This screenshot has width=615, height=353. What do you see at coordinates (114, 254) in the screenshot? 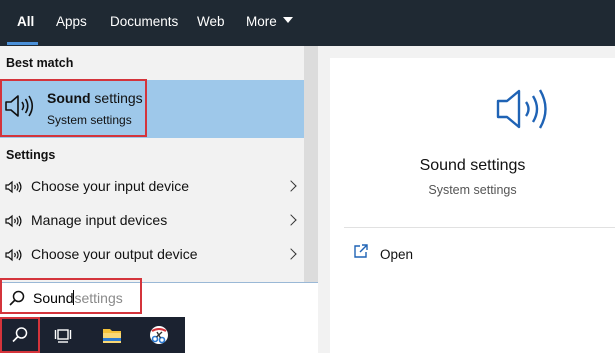
I see `settings-item-label: Choose your output device` at bounding box center [114, 254].